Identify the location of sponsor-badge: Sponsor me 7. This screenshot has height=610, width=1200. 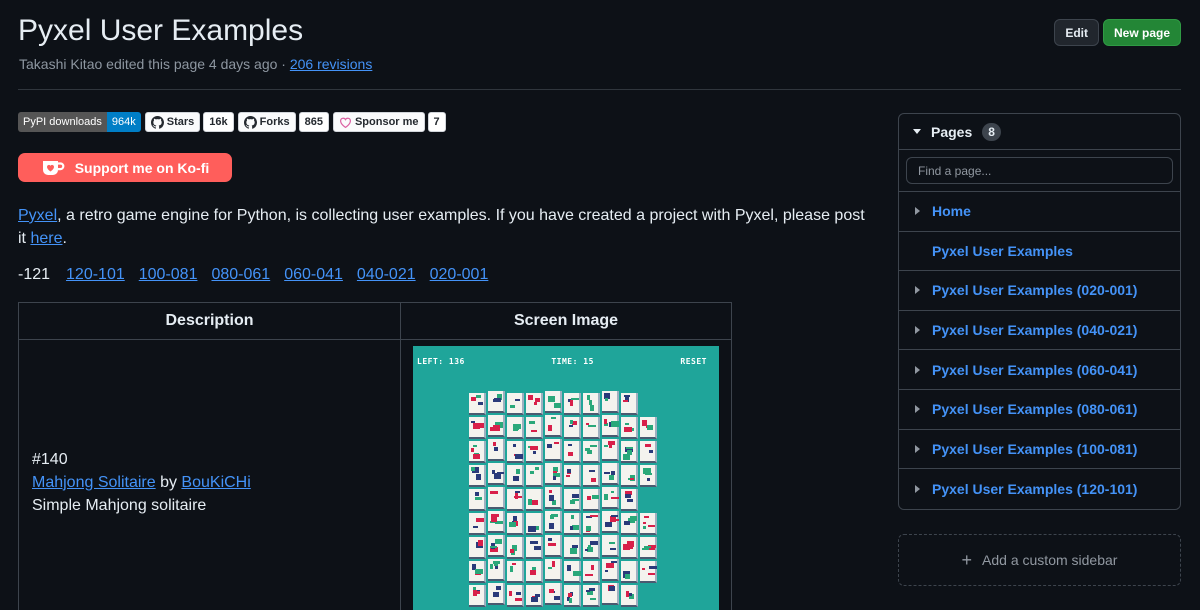
(389, 122).